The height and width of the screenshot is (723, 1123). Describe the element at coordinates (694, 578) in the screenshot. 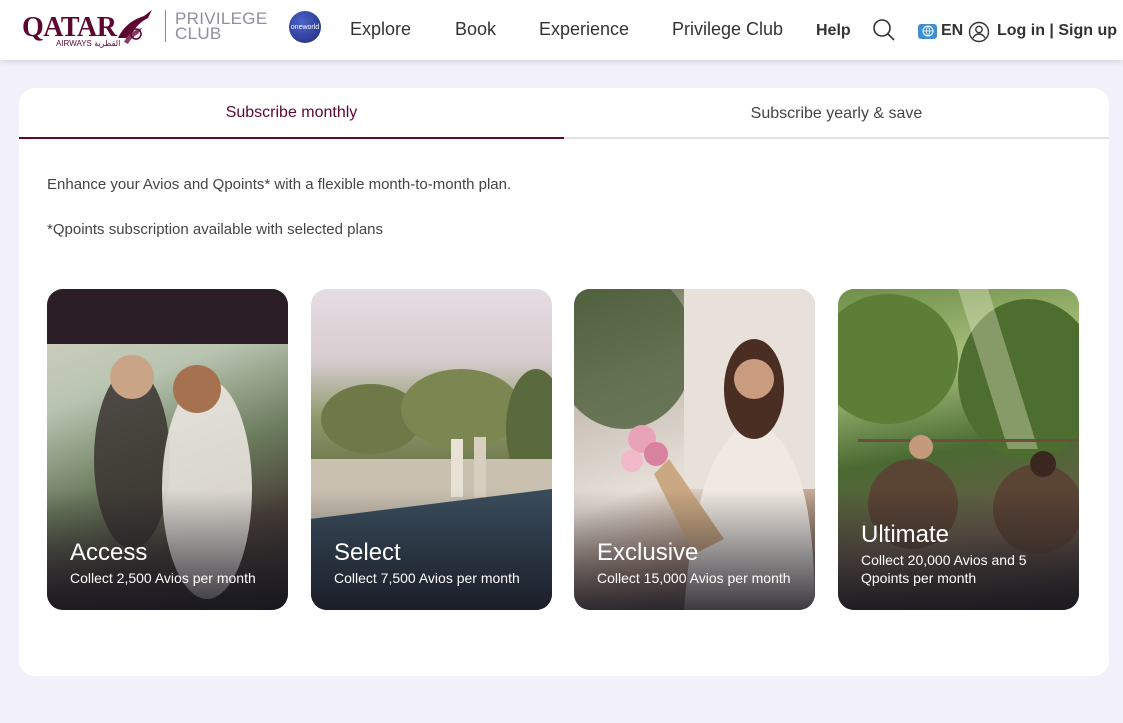

I see `plan-exclusive-description: Collect 15,000 Avios per month` at that location.